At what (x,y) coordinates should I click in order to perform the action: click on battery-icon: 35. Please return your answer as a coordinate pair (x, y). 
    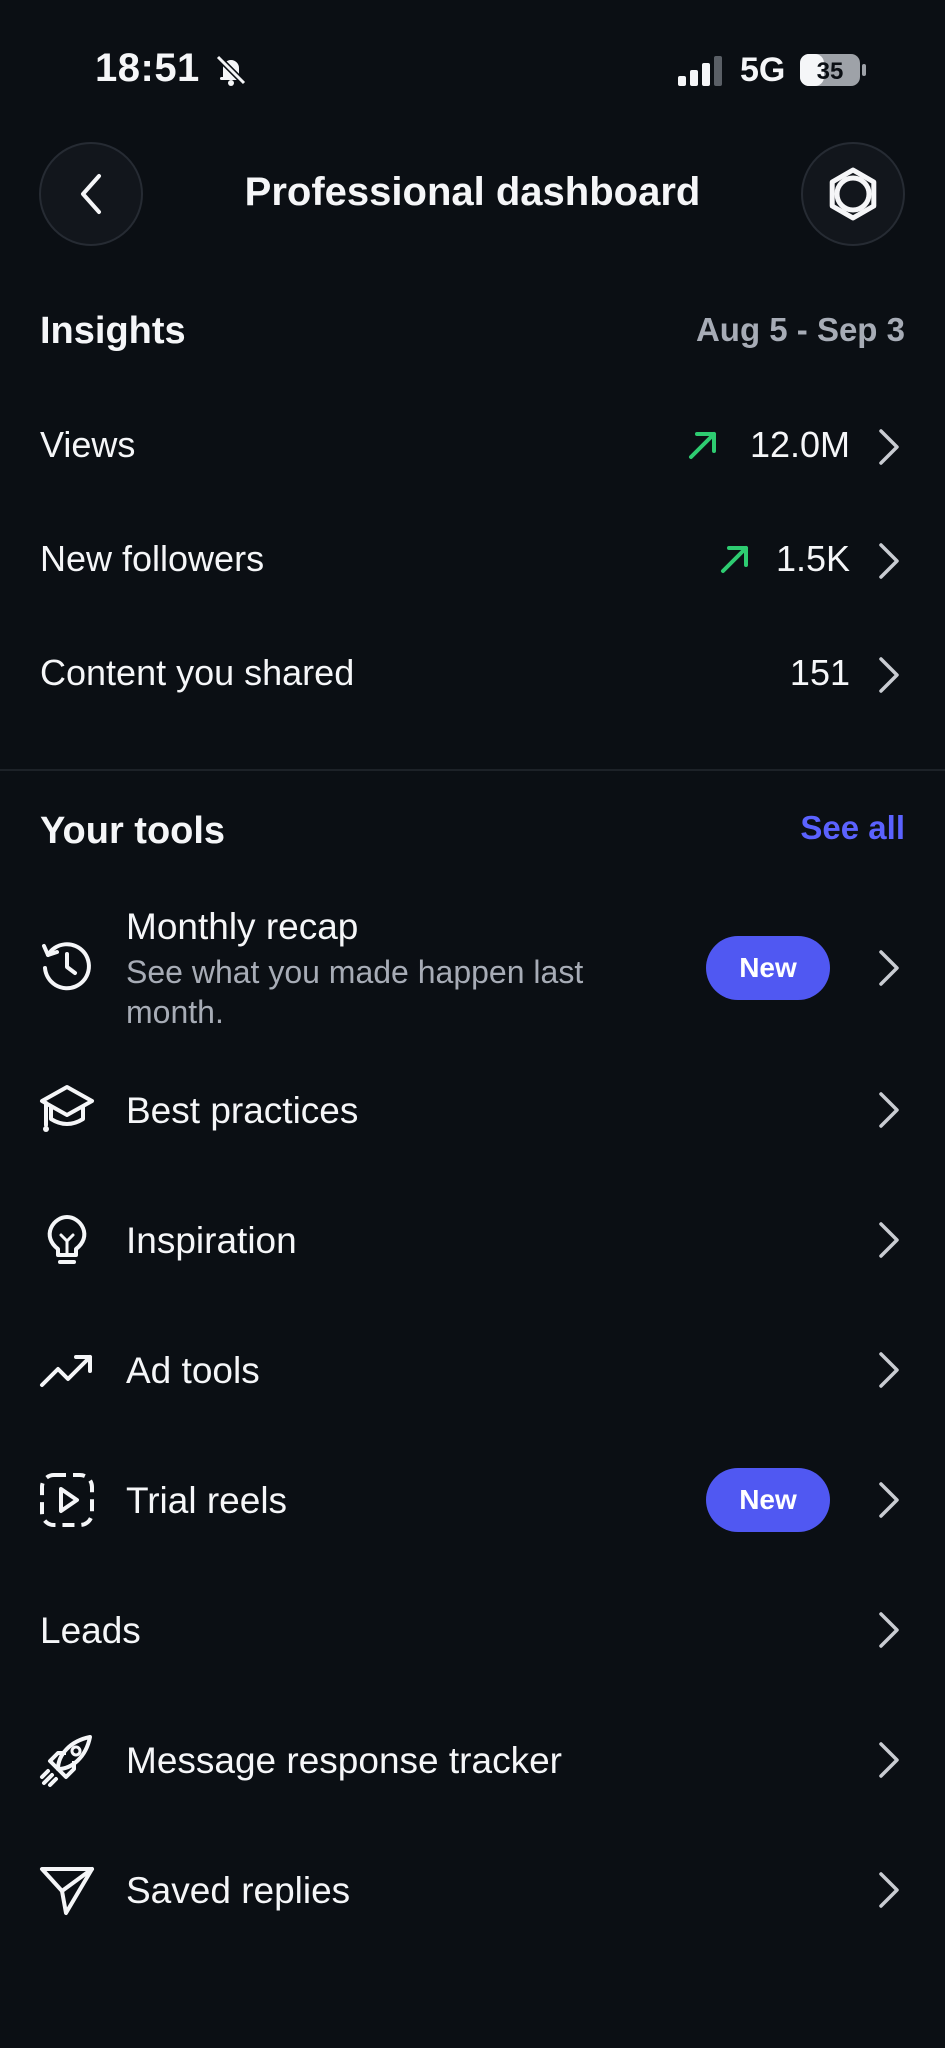
    Looking at the image, I should click on (833, 70).